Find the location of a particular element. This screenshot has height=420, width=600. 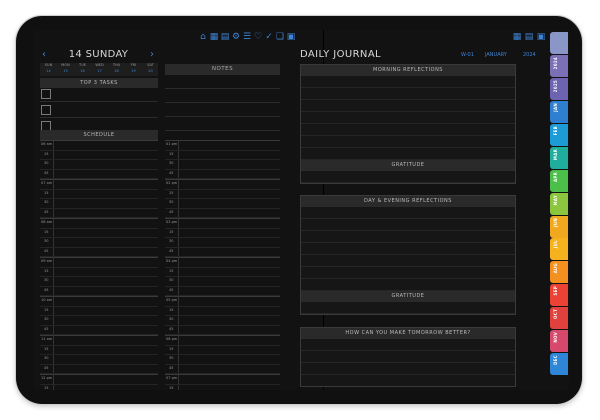

tomorrow-box: HOW CAN YOU MAKE TOMORROW BETTER? is located at coordinates (408, 357).